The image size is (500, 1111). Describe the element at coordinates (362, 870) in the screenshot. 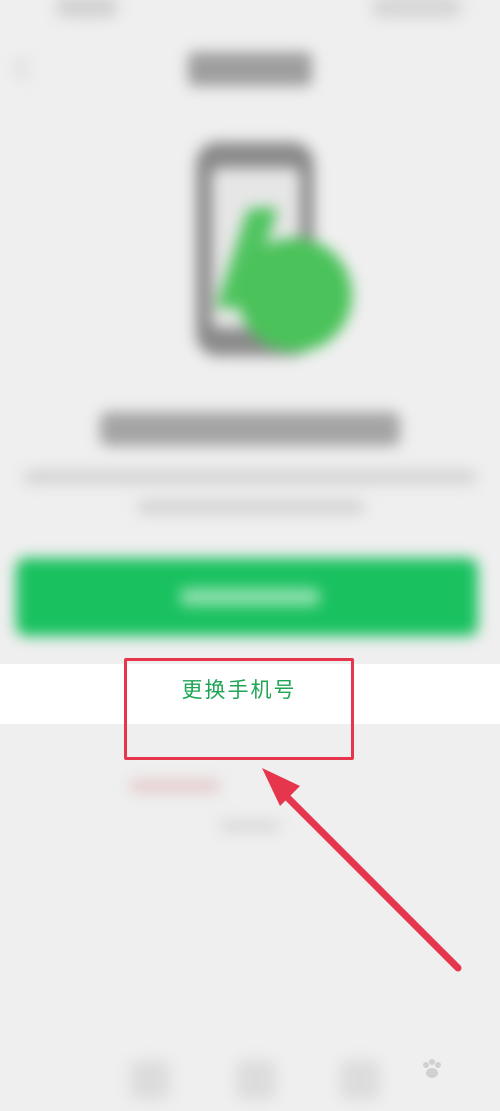

I see `annotation-arrow-icon` at that location.